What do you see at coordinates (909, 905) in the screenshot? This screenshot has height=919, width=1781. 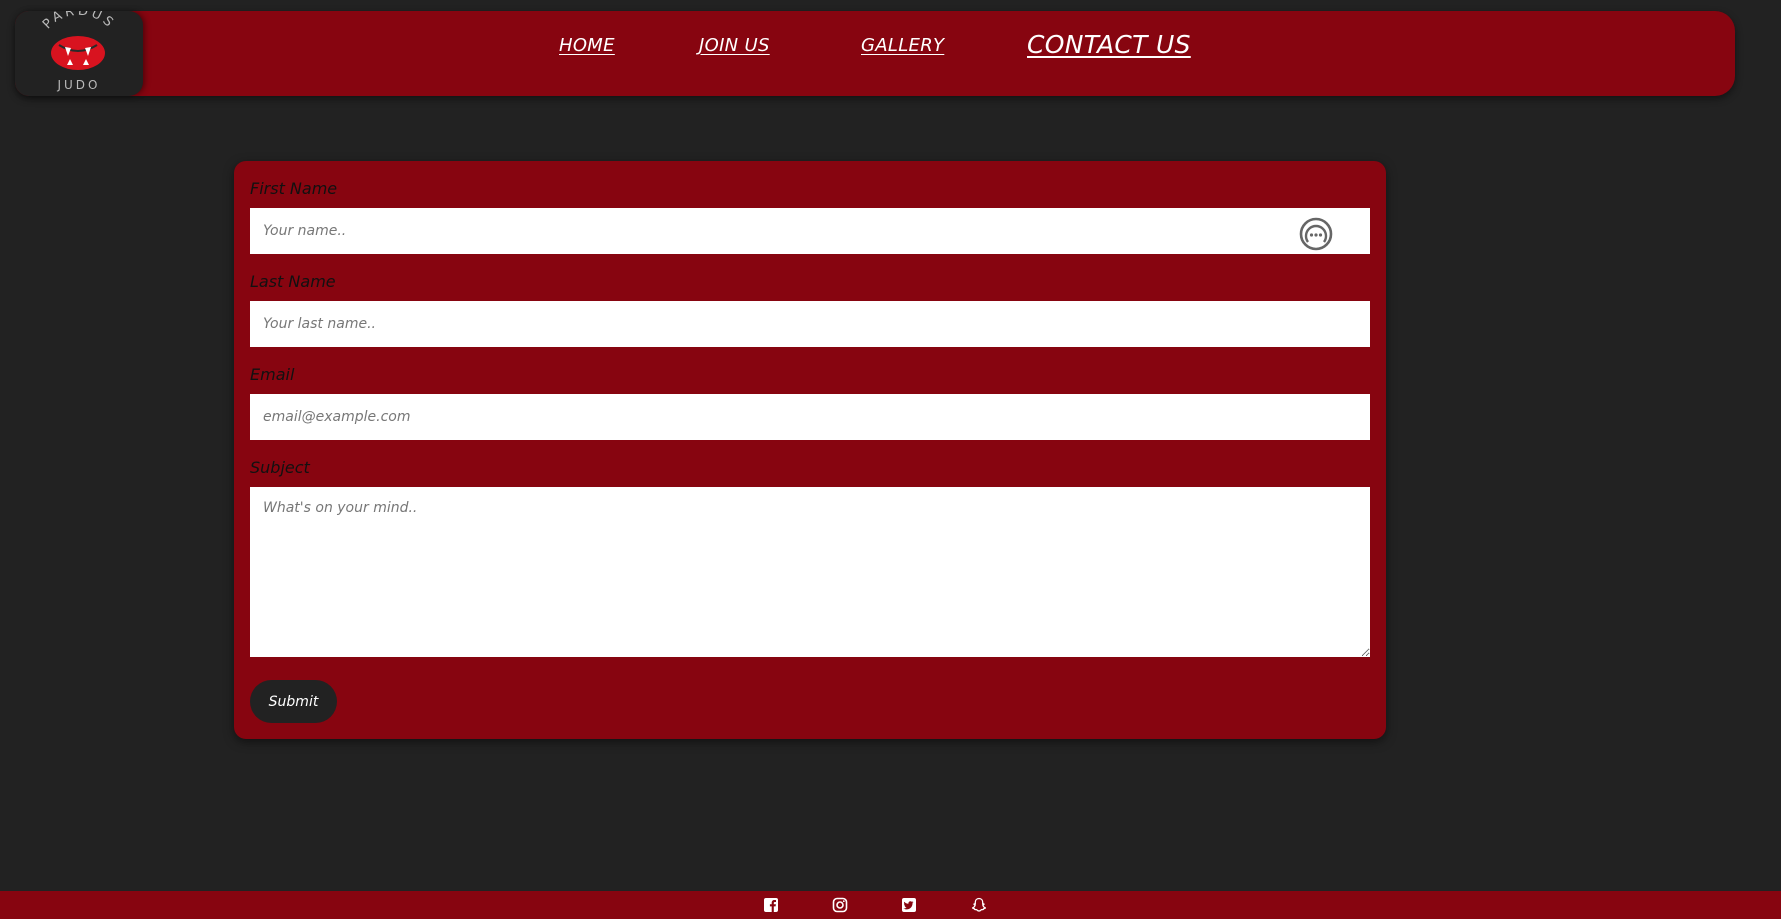 I see `twitter-icon` at bounding box center [909, 905].